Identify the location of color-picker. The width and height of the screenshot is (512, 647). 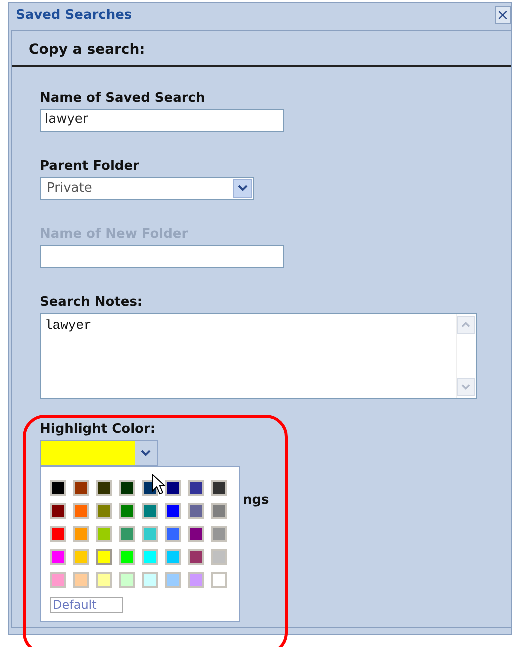
(99, 453).